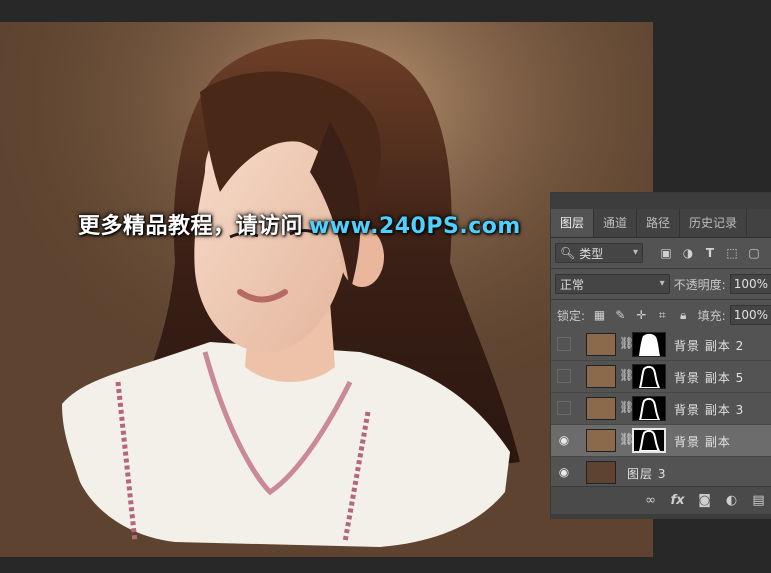 This screenshot has height=573, width=771. Describe the element at coordinates (699, 284) in the screenshot. I see `opacity-label: 不透明度:` at that location.